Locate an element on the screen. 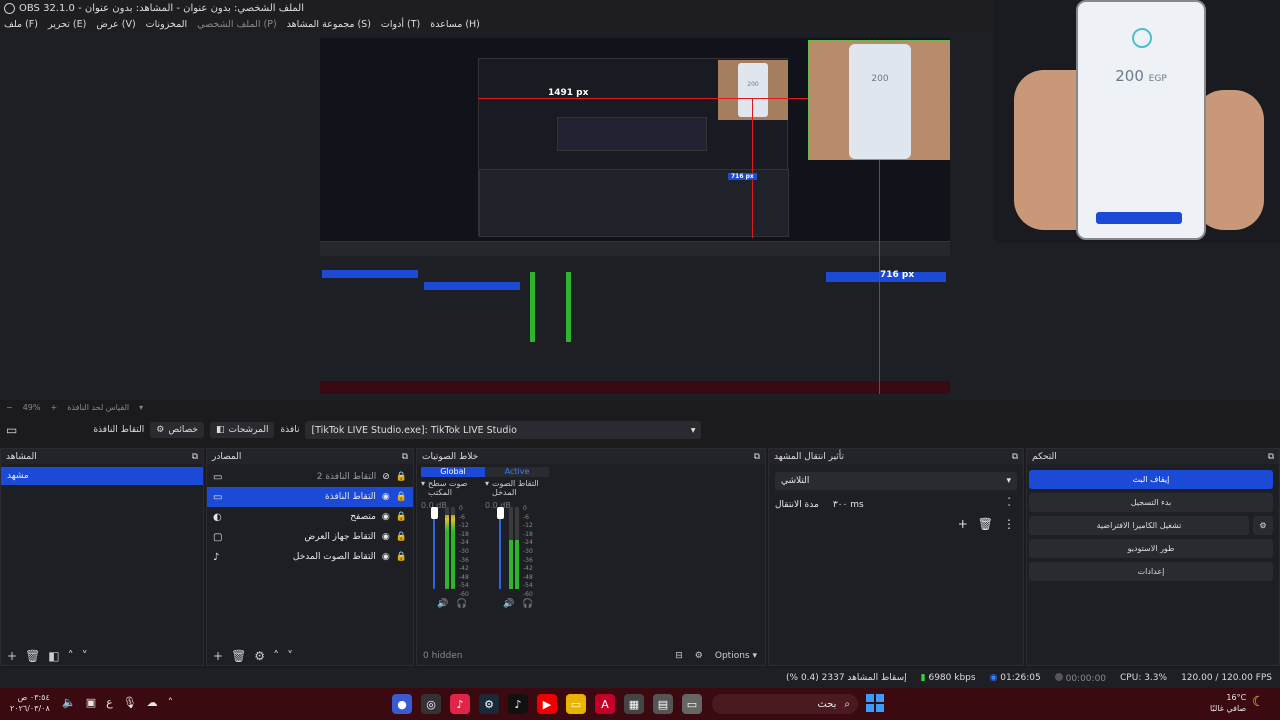  zoom-mode: القياس لحد النافذة is located at coordinates (98, 407).